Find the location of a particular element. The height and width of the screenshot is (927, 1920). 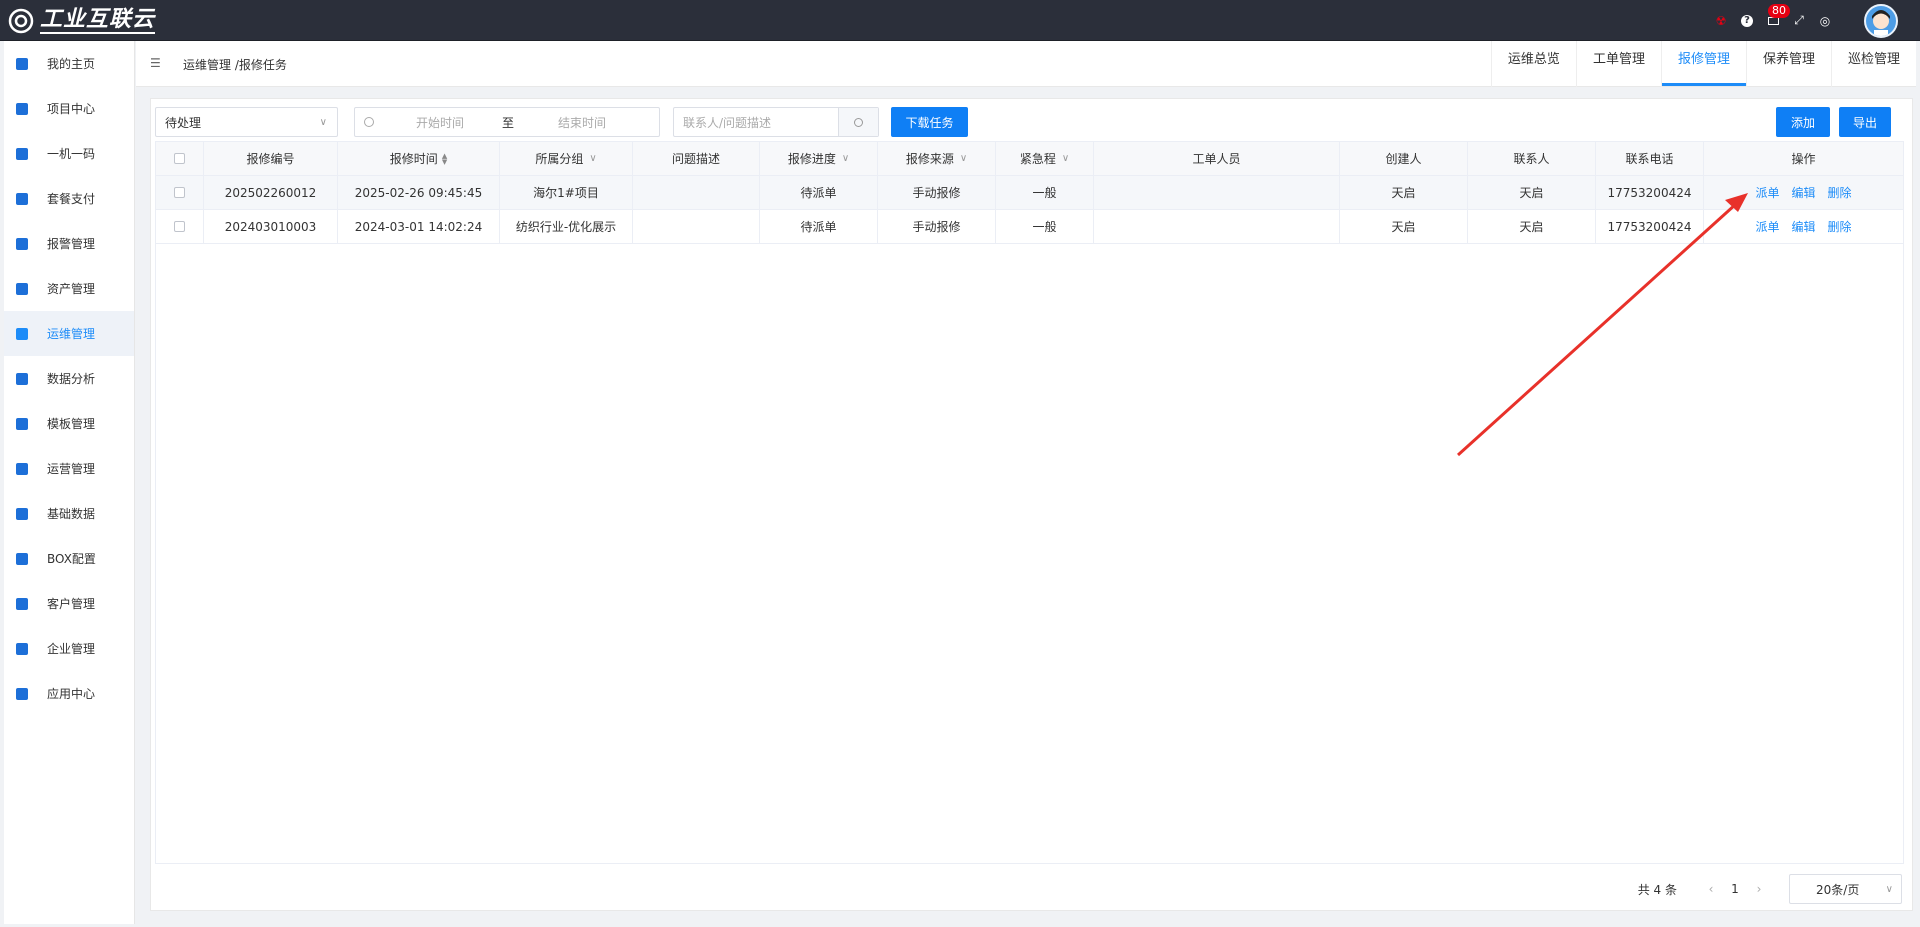

sidebar-item-label: 运营管理 is located at coordinates (71, 469).